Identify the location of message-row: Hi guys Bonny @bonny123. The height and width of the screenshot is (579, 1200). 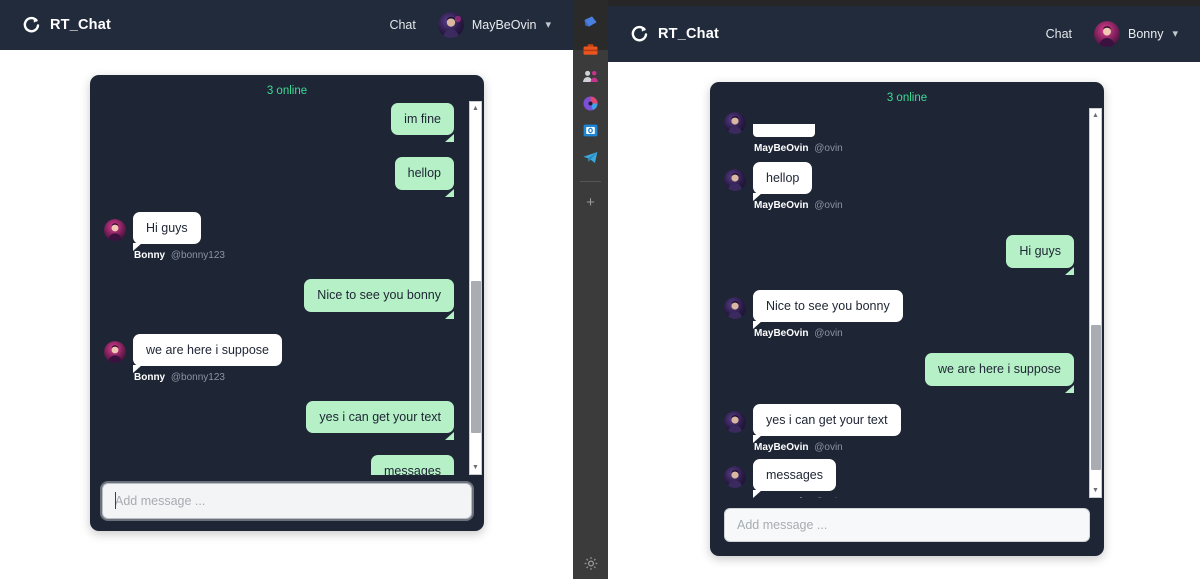
(279, 236).